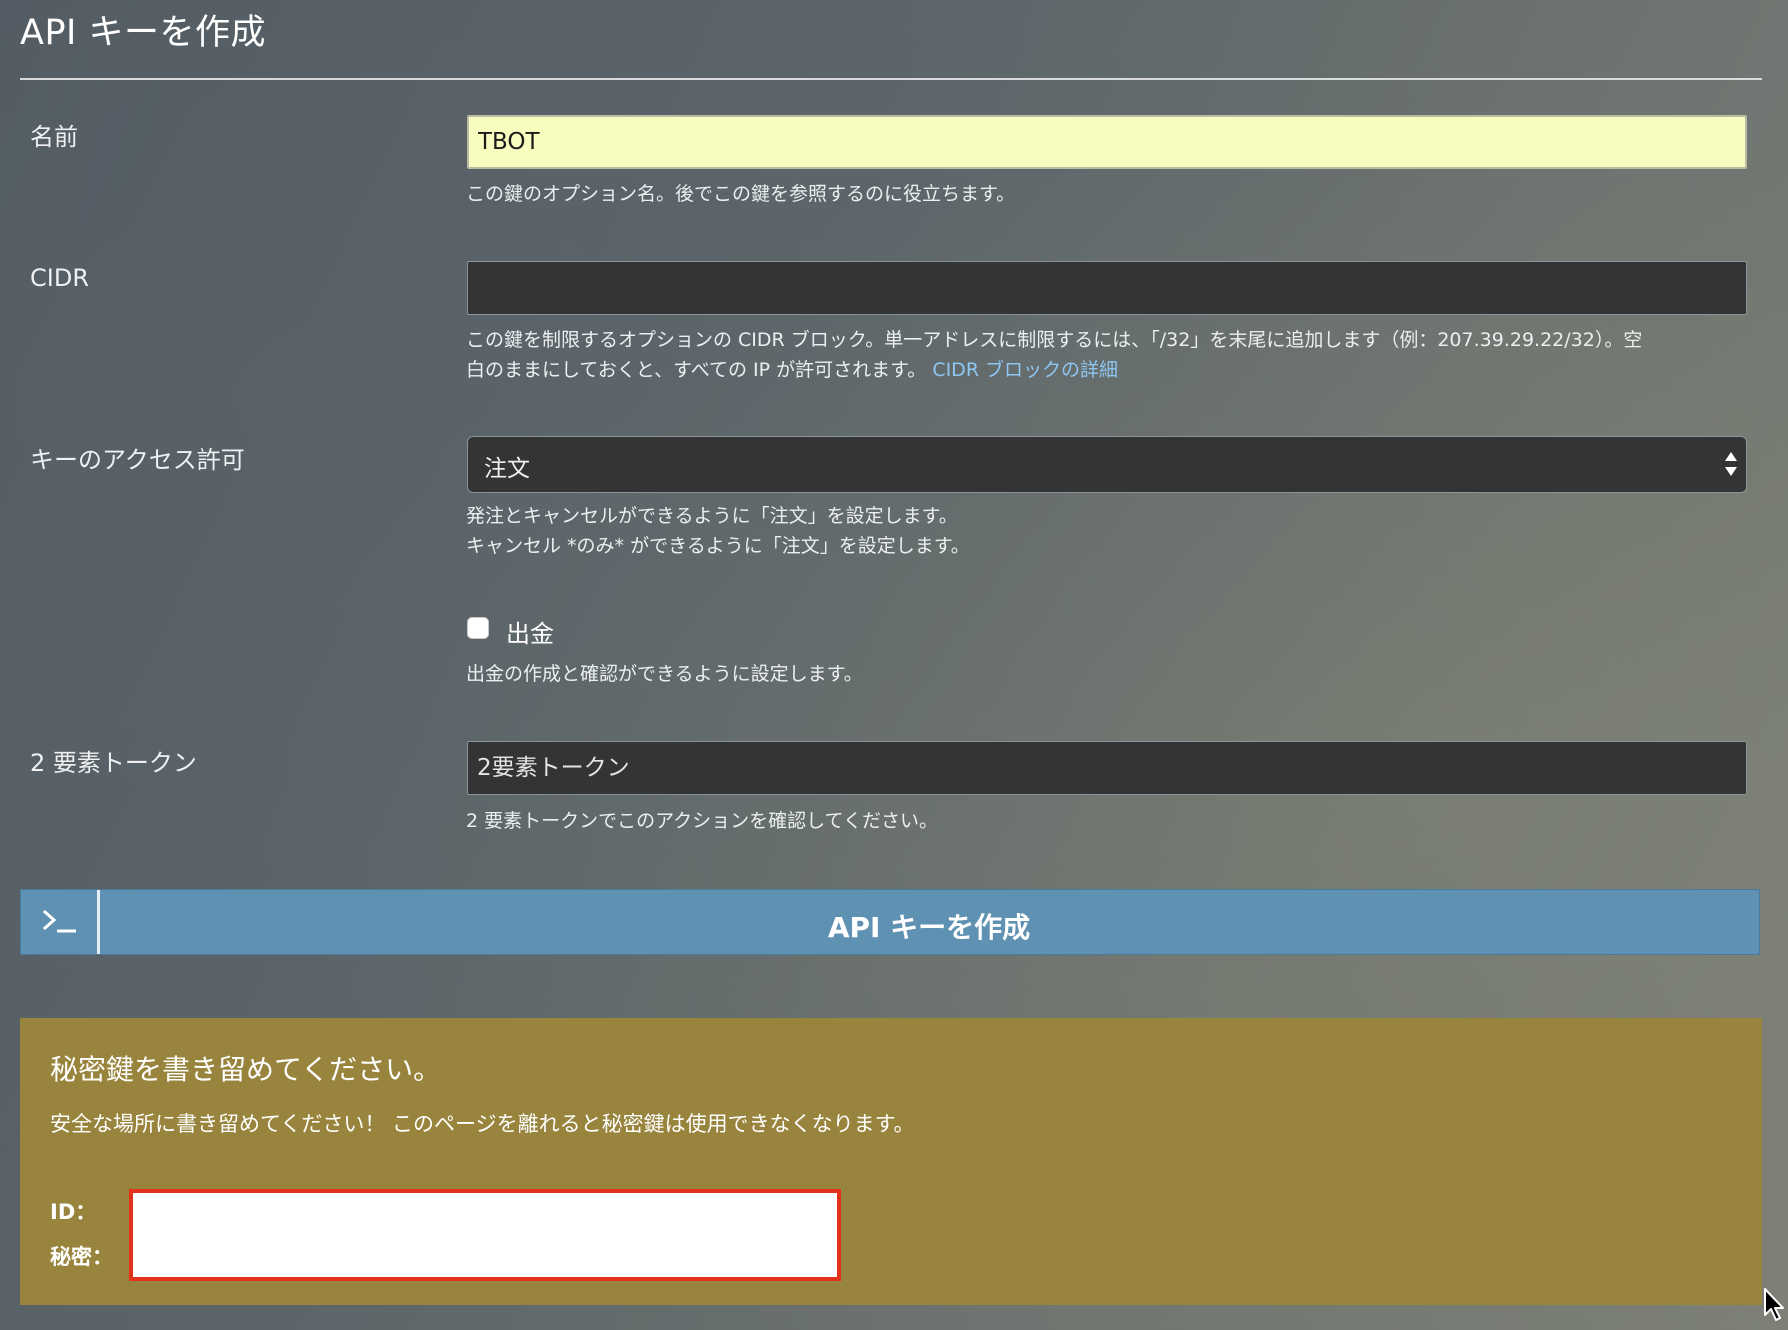  Describe the element at coordinates (1107, 464) in the screenshot. I see `access-select: 注文` at that location.